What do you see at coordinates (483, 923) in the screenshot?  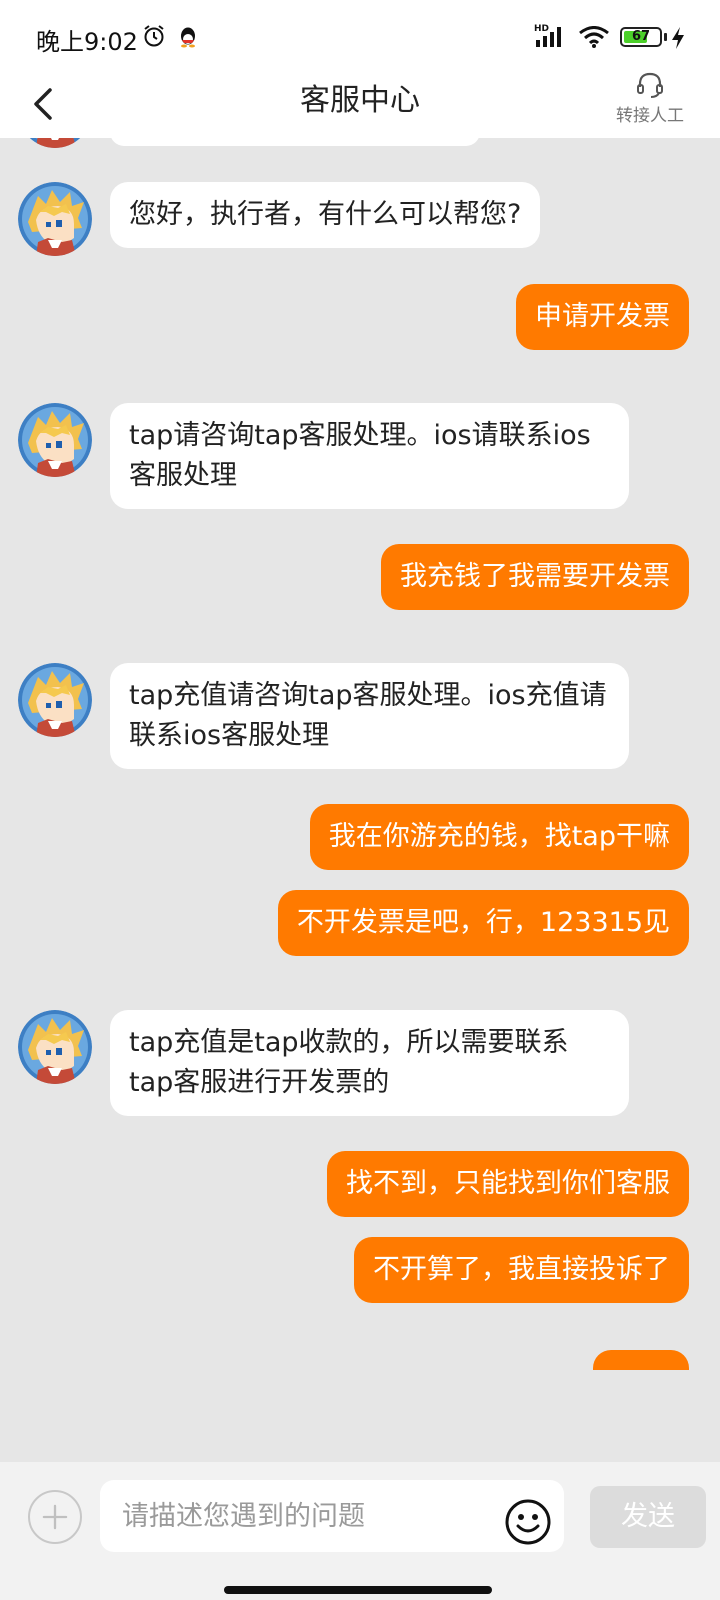 I see `message-bubble-user: 不开发票是吧，行，123315见` at bounding box center [483, 923].